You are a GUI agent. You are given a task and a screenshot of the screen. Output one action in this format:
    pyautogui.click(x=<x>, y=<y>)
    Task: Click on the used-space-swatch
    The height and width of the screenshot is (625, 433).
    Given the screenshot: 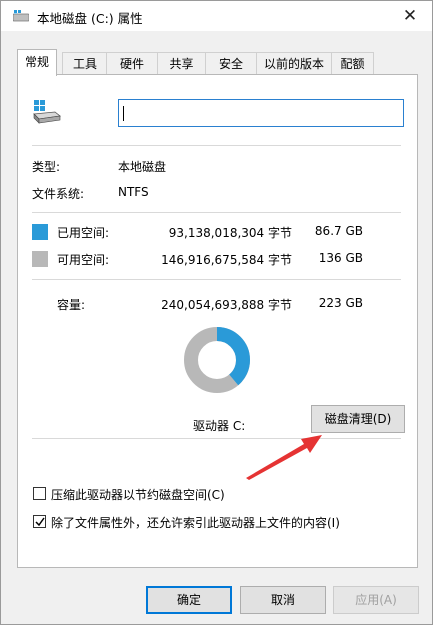 What is the action you would take?
    pyautogui.click(x=40, y=232)
    